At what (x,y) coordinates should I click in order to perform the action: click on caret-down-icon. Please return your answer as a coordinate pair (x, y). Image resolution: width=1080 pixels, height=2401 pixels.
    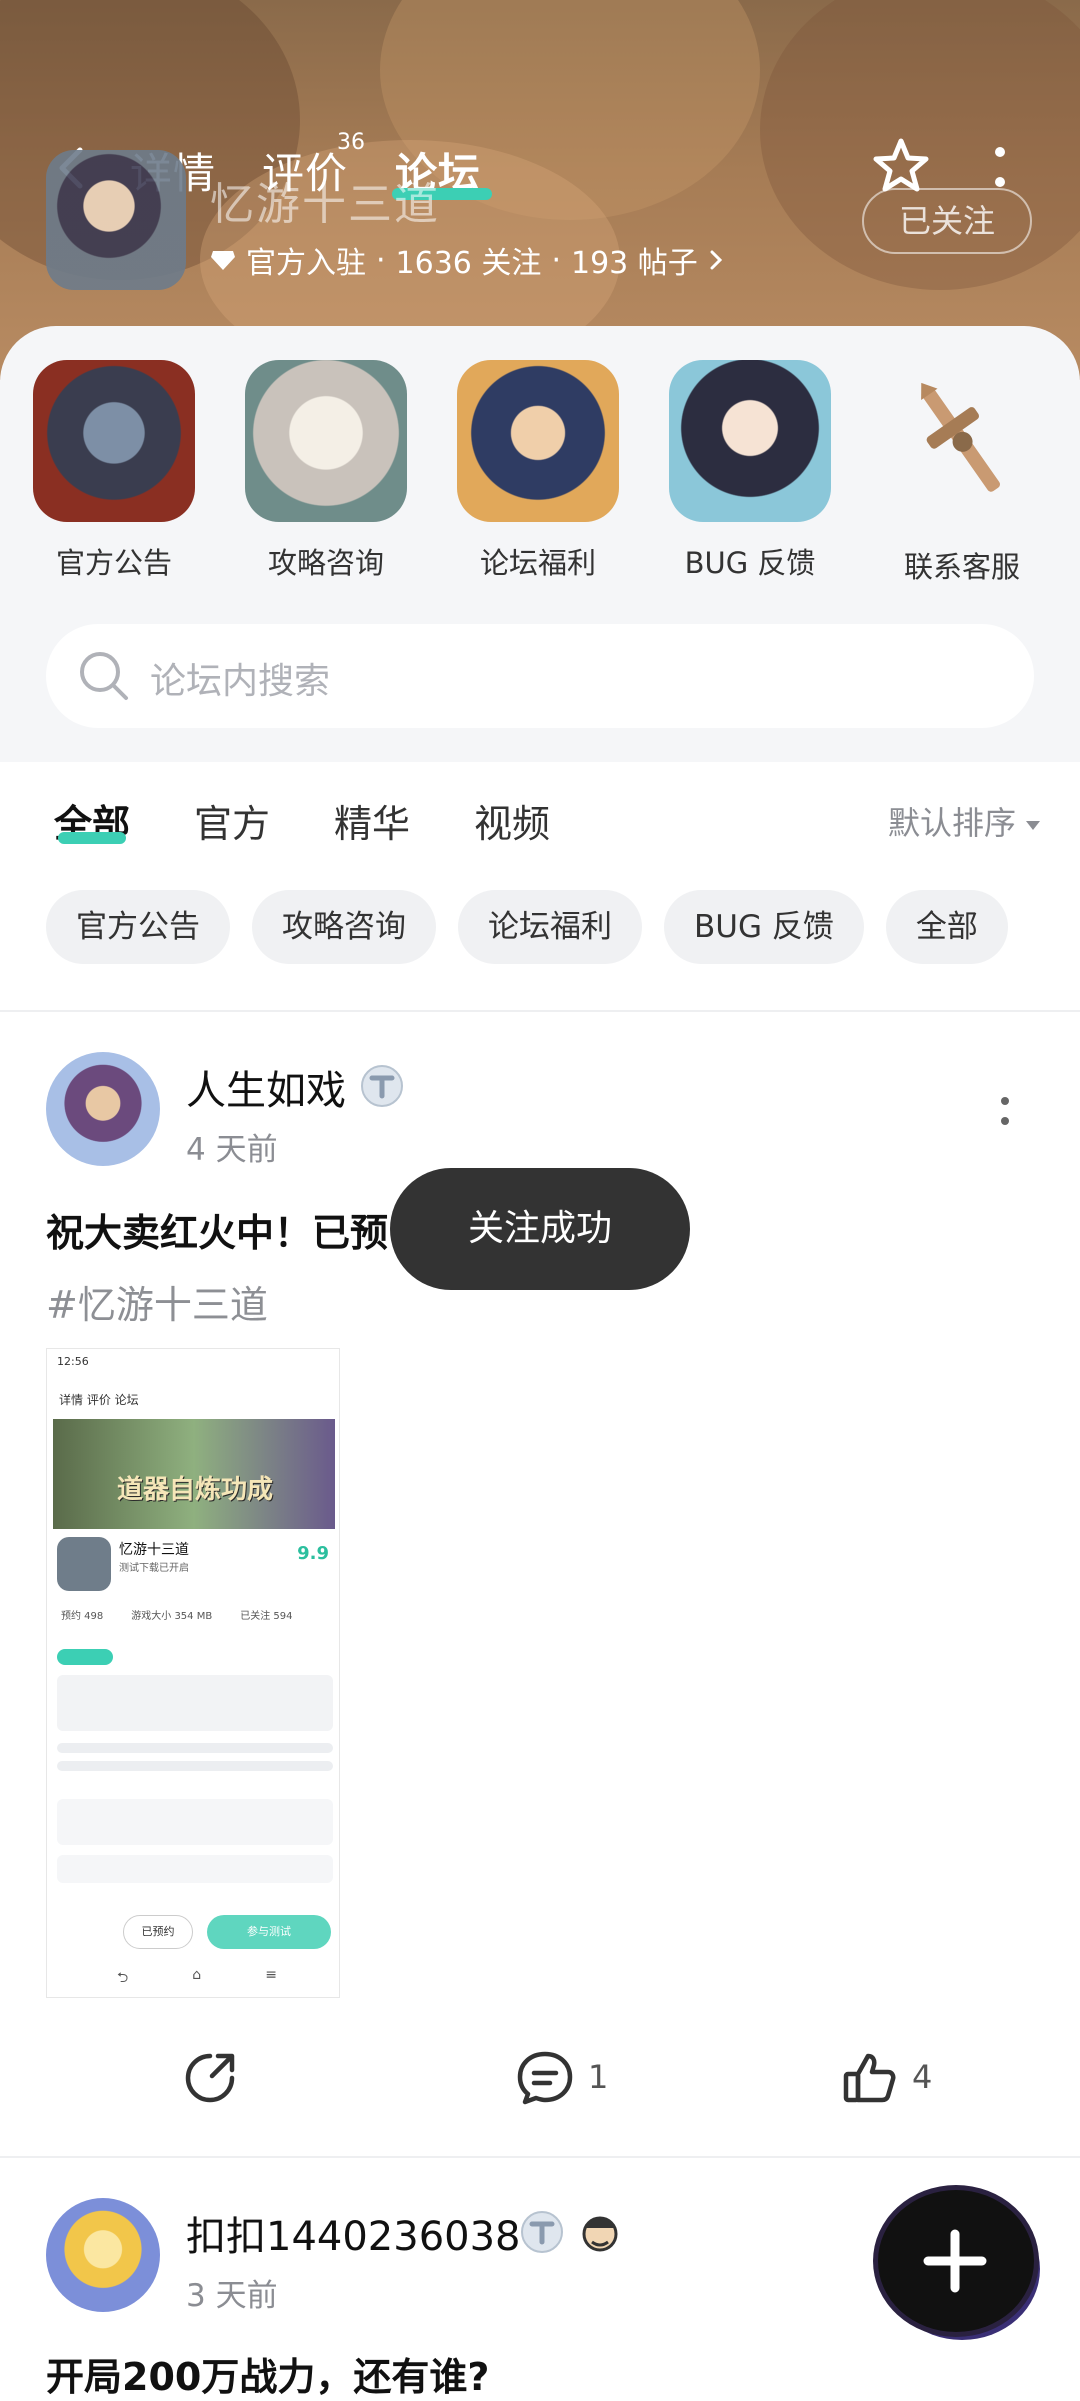
    Looking at the image, I should click on (1033, 825).